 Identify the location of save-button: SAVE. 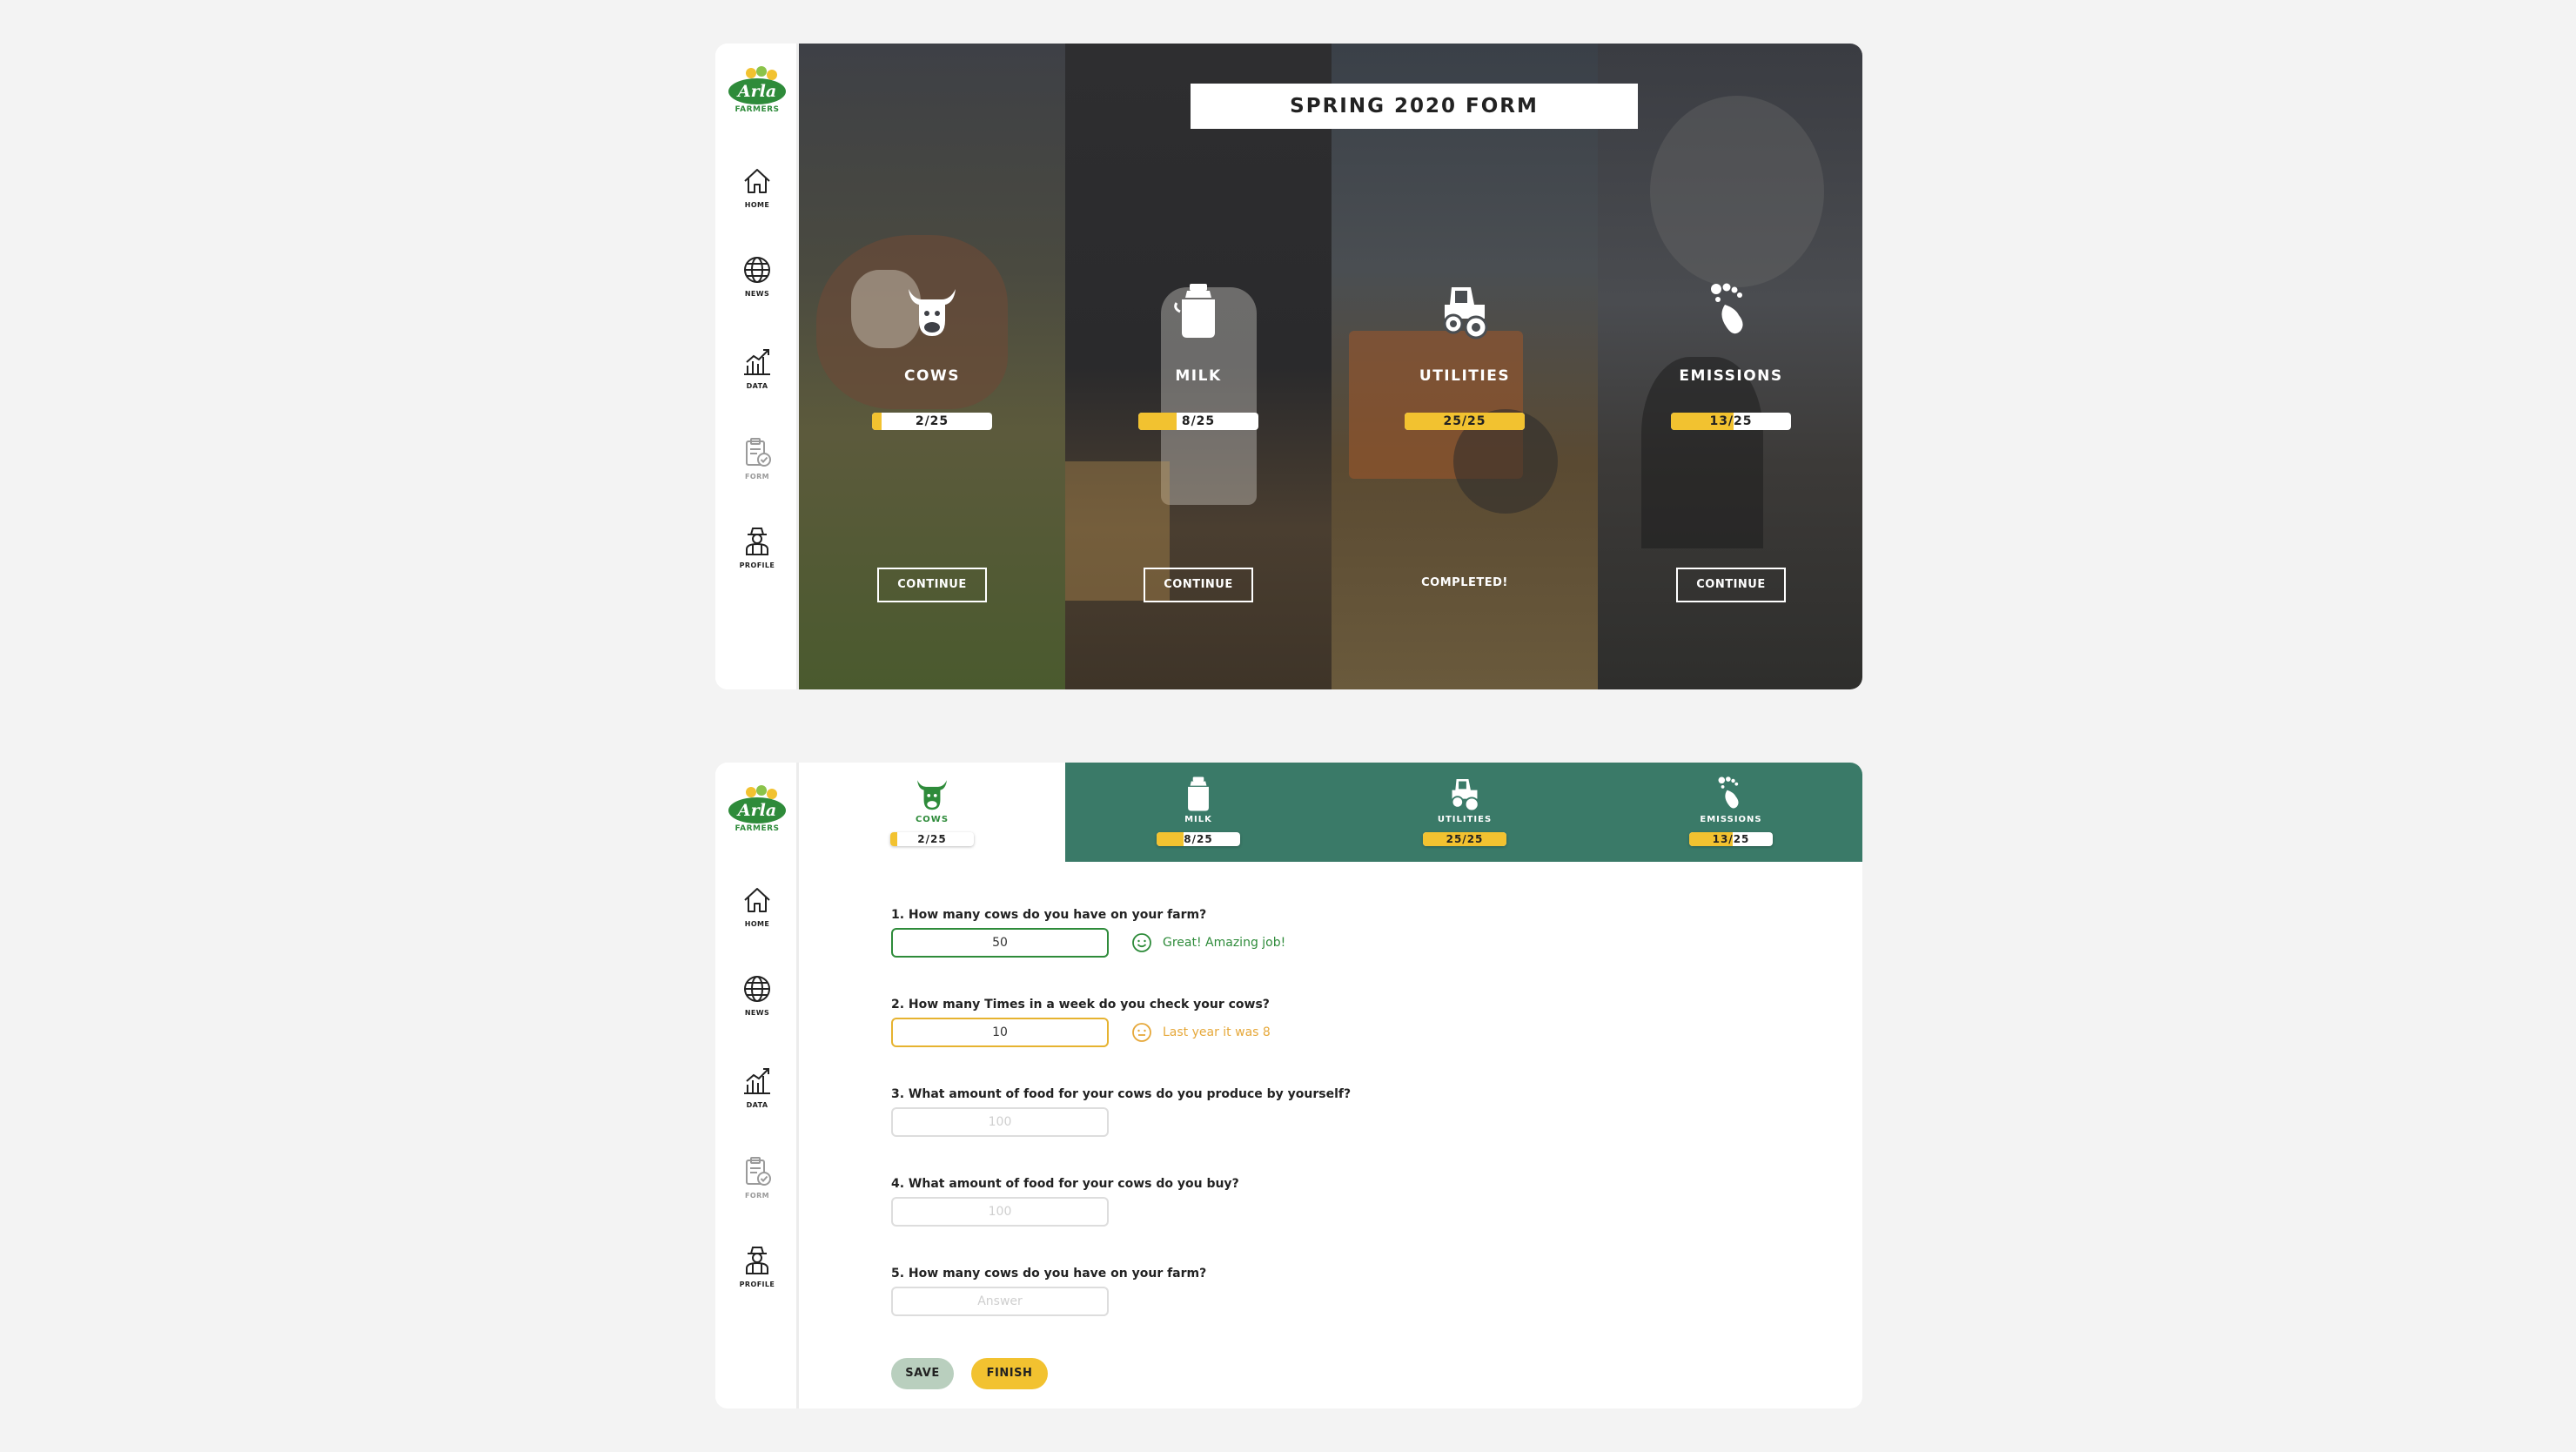
(922, 1373).